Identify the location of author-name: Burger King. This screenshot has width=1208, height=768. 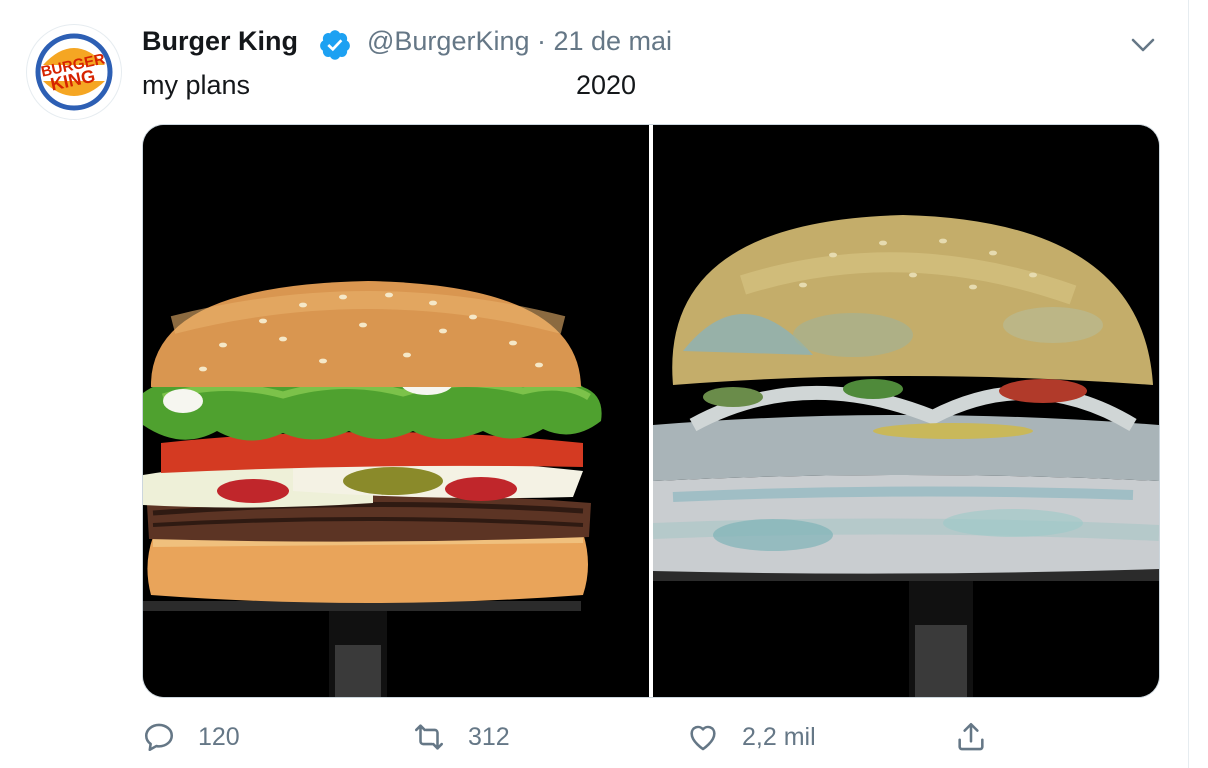
(220, 41).